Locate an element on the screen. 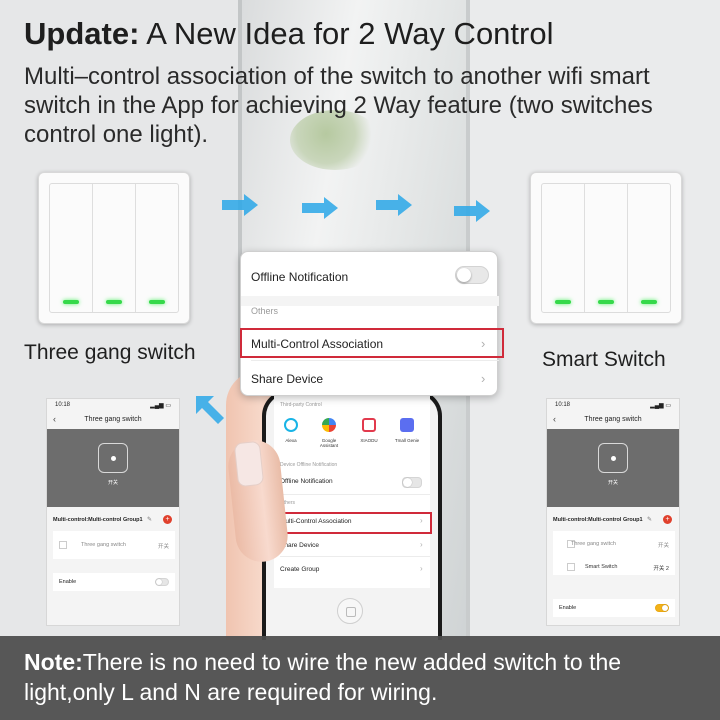 This screenshot has height=720, width=720. app-label: XIAODU is located at coordinates (369, 440).